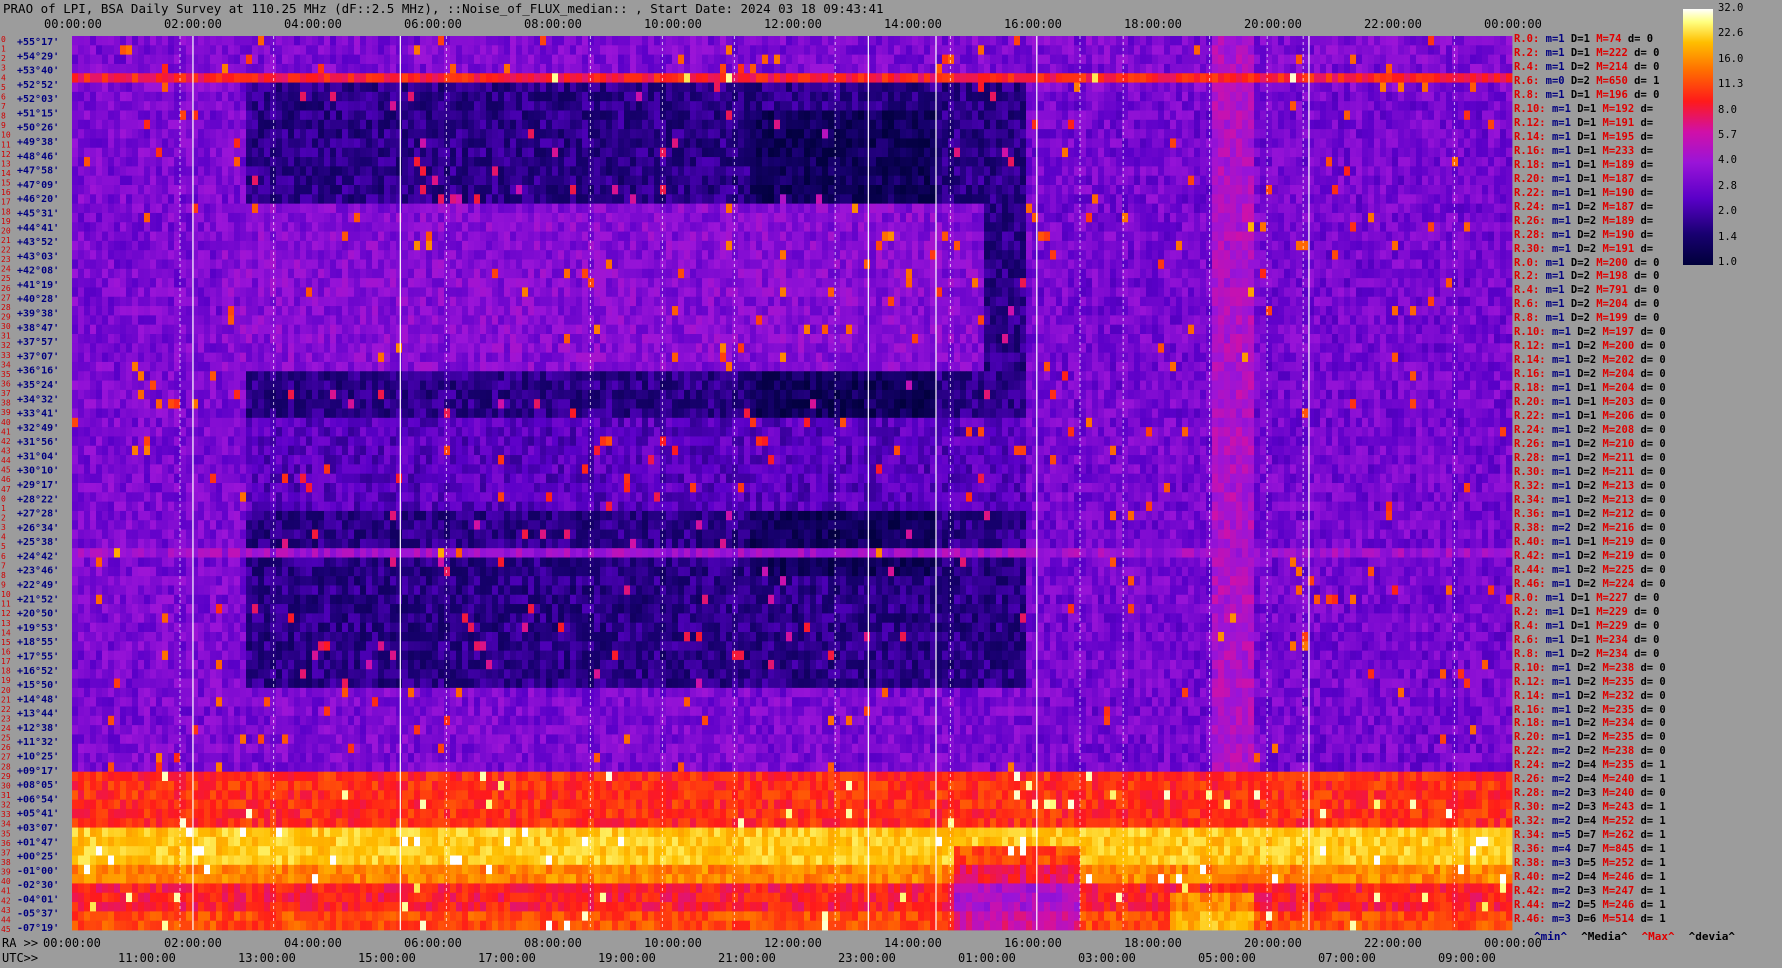  I want to click on channel-stat-row: R.42: m=1 D=2 M=219 d= 0, so click(1590, 556).